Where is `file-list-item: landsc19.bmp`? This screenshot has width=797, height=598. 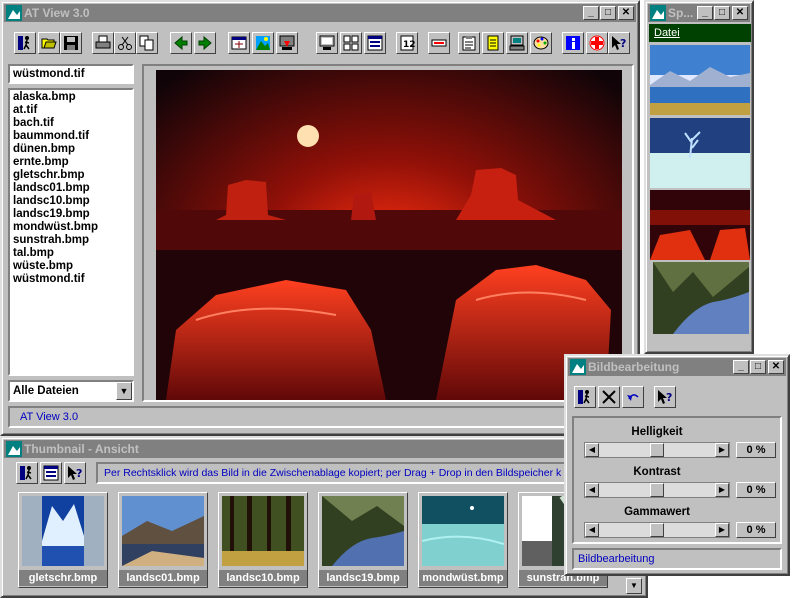 file-list-item: landsc19.bmp is located at coordinates (71, 214).